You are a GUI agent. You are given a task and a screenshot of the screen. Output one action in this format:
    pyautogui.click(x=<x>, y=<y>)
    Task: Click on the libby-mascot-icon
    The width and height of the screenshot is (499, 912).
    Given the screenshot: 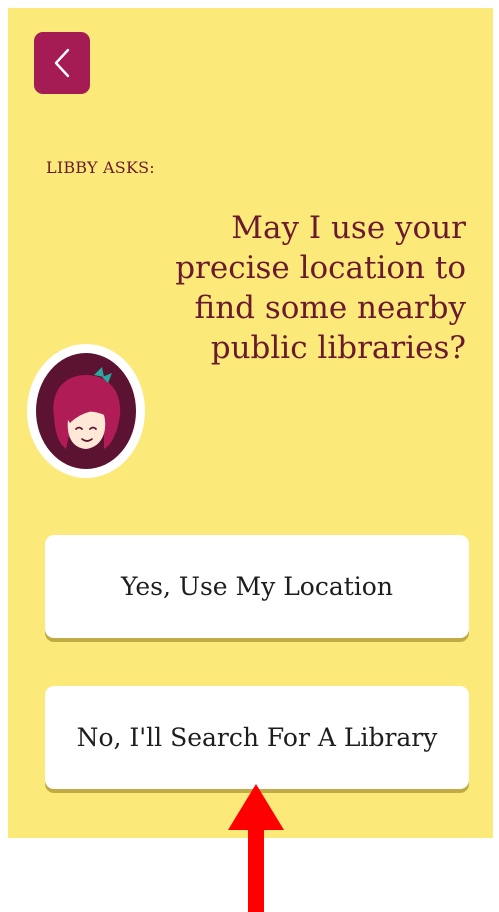 What is the action you would take?
    pyautogui.click(x=86, y=411)
    